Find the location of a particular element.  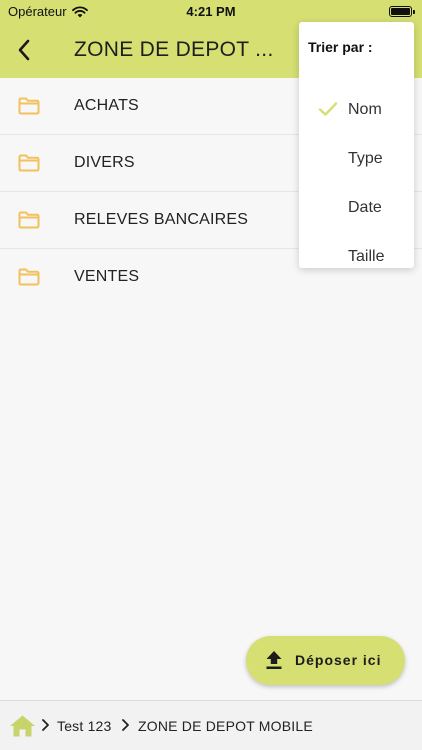

sort-option-date: Date is located at coordinates (356, 209).